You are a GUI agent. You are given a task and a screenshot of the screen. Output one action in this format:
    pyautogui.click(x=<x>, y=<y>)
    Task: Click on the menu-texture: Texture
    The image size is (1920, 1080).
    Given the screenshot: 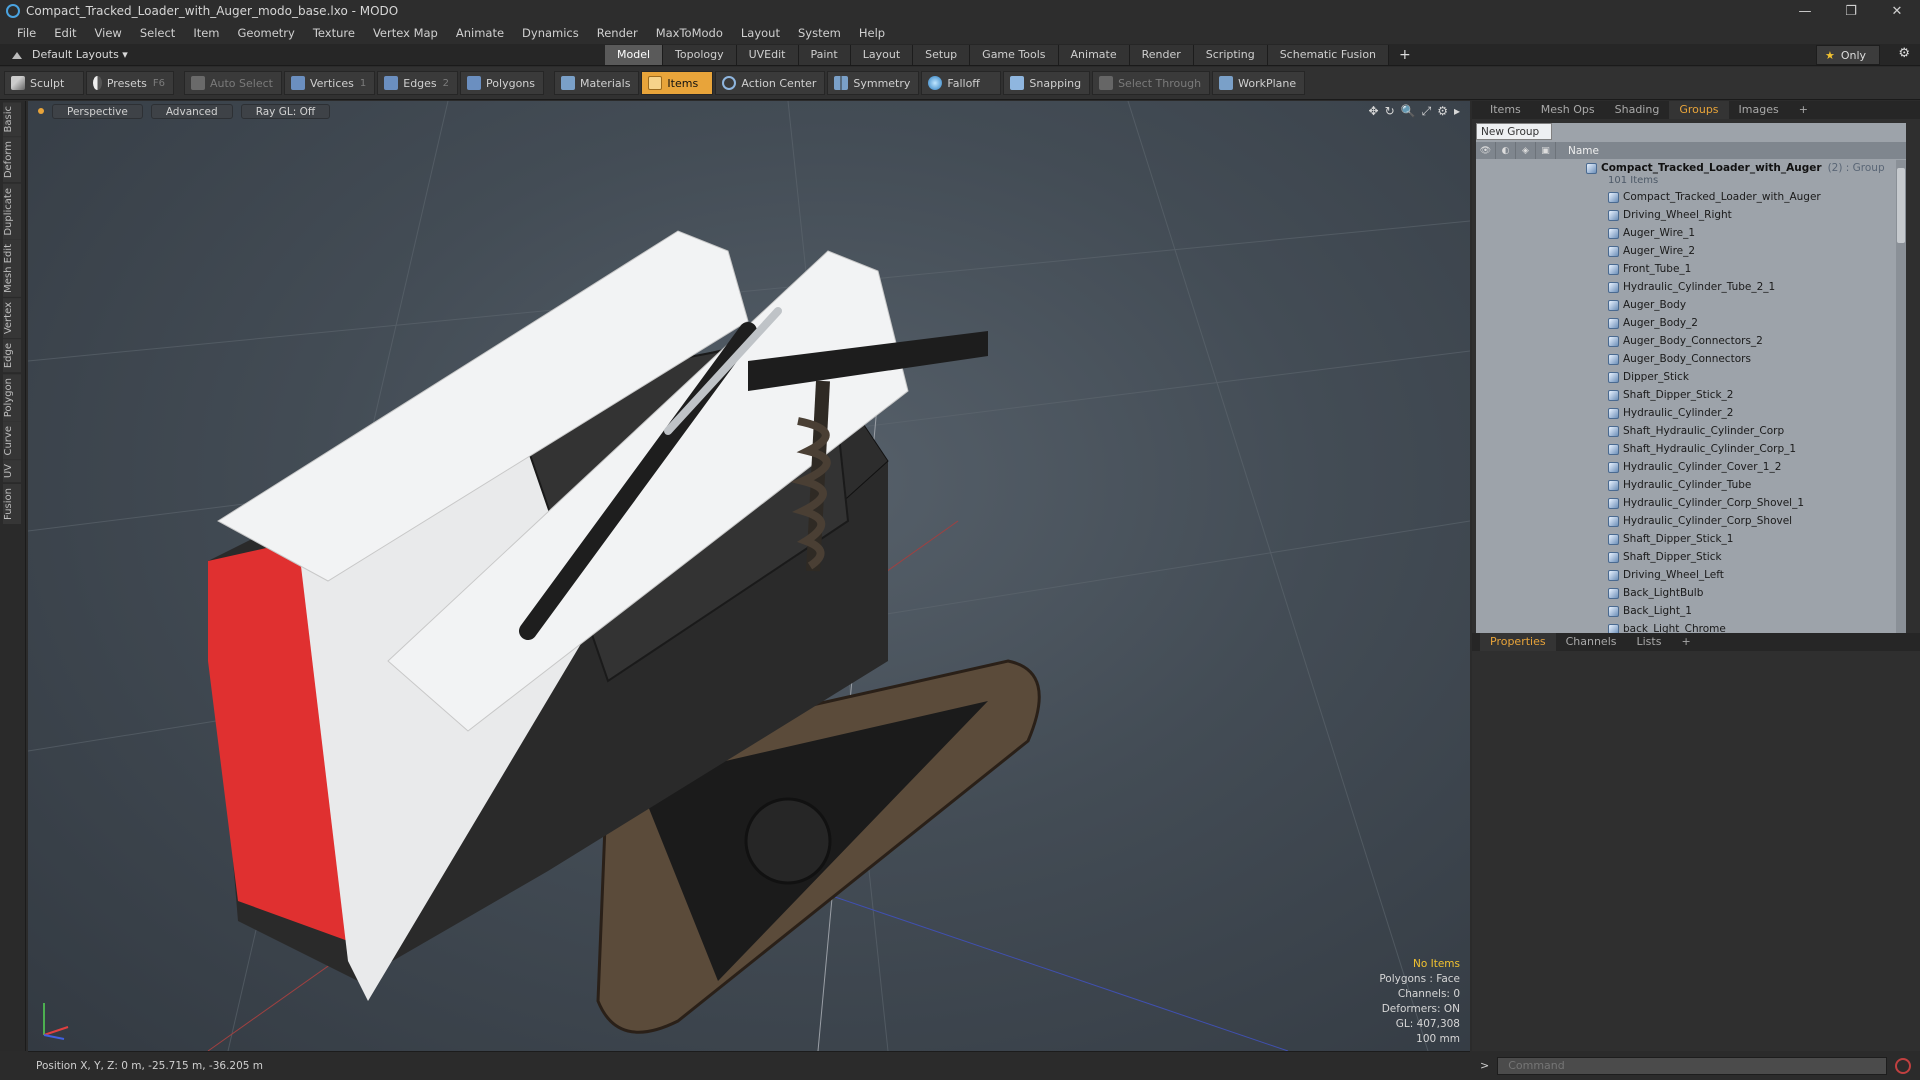 What is the action you would take?
    pyautogui.click(x=334, y=33)
    